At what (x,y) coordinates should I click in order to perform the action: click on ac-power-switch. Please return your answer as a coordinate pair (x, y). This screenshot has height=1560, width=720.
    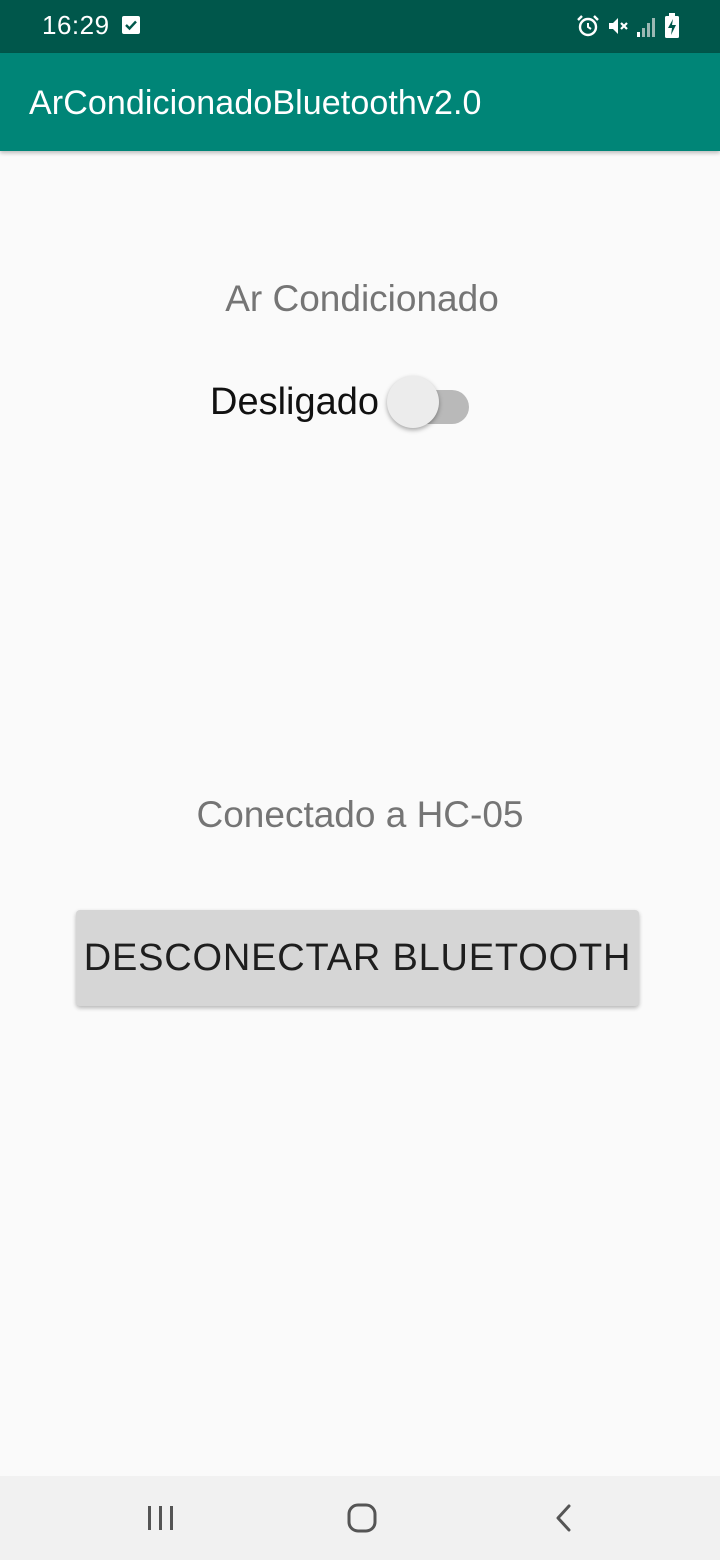
    Looking at the image, I should click on (430, 402).